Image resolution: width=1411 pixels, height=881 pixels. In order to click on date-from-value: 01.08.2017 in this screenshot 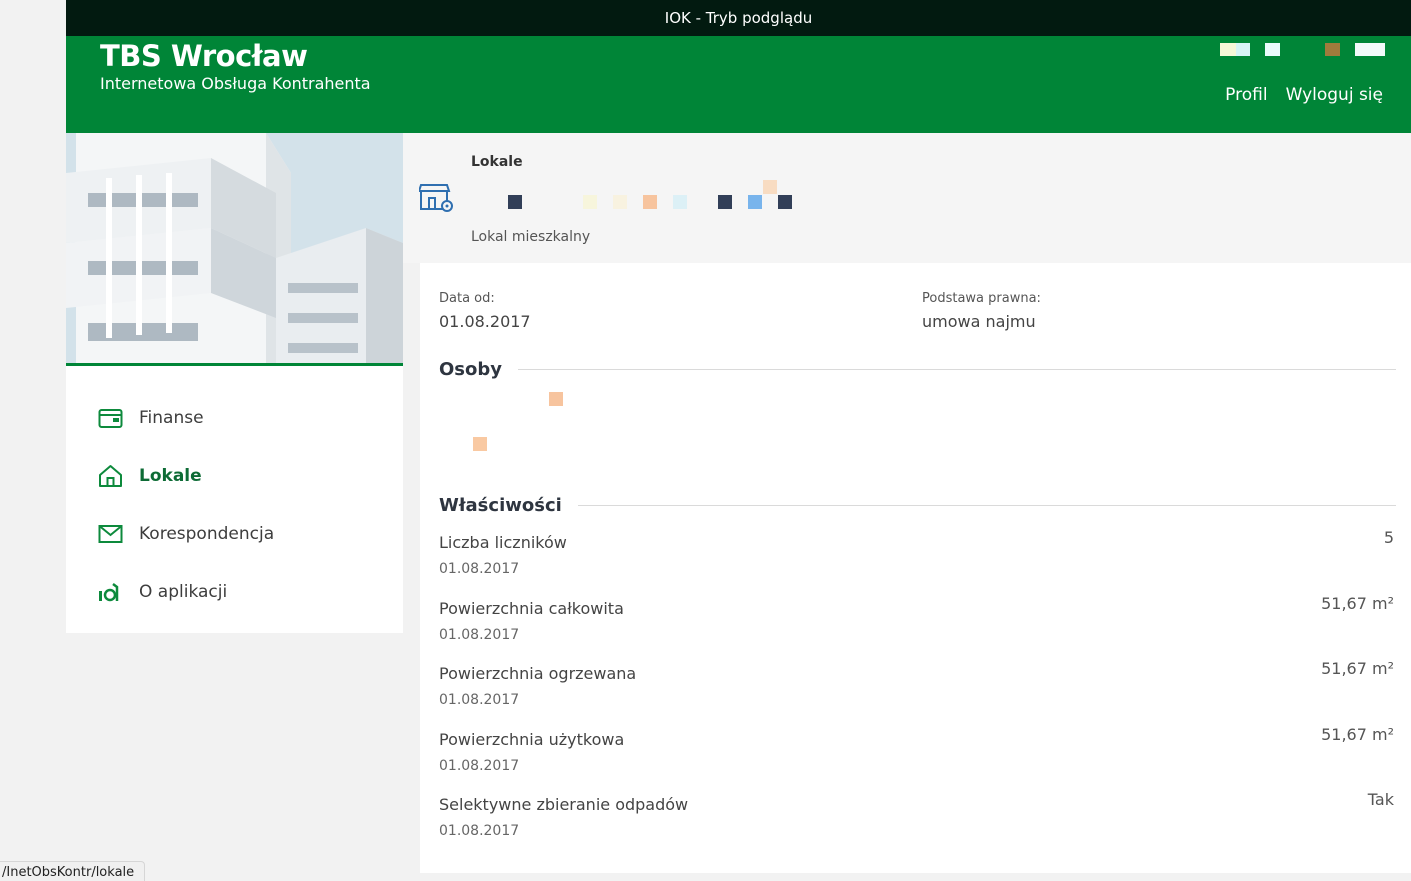, I will do `click(485, 321)`.